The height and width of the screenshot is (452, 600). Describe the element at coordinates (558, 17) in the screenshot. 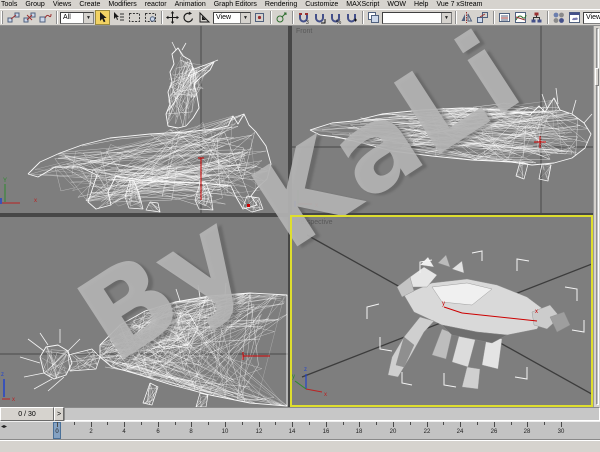

I see `material-editor-button` at that location.